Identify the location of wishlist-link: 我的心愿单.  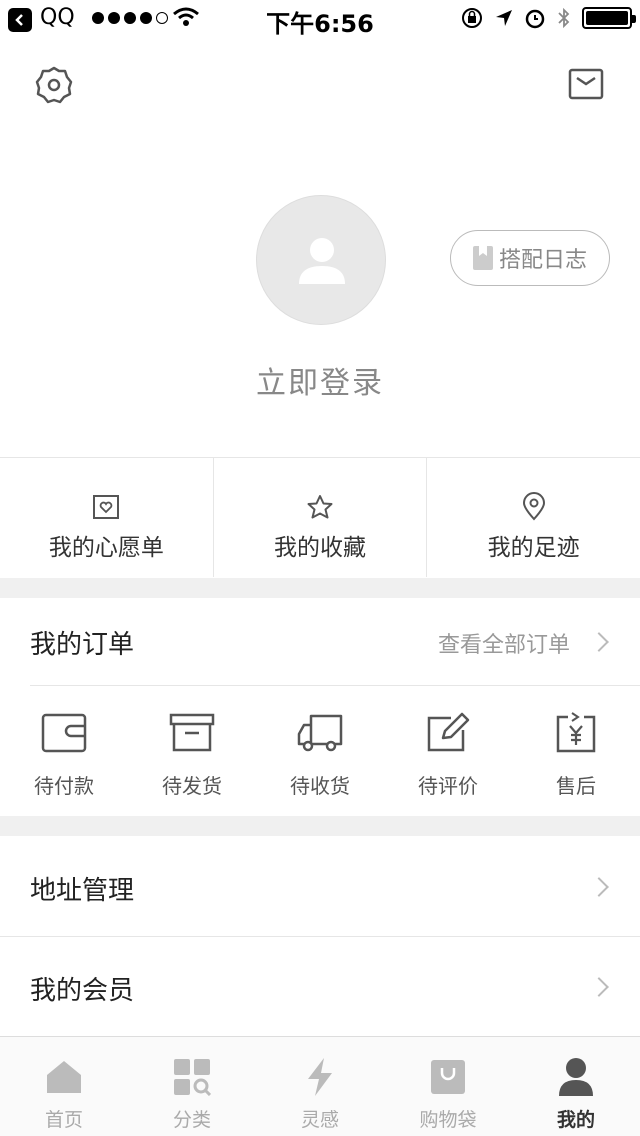
(107, 517).